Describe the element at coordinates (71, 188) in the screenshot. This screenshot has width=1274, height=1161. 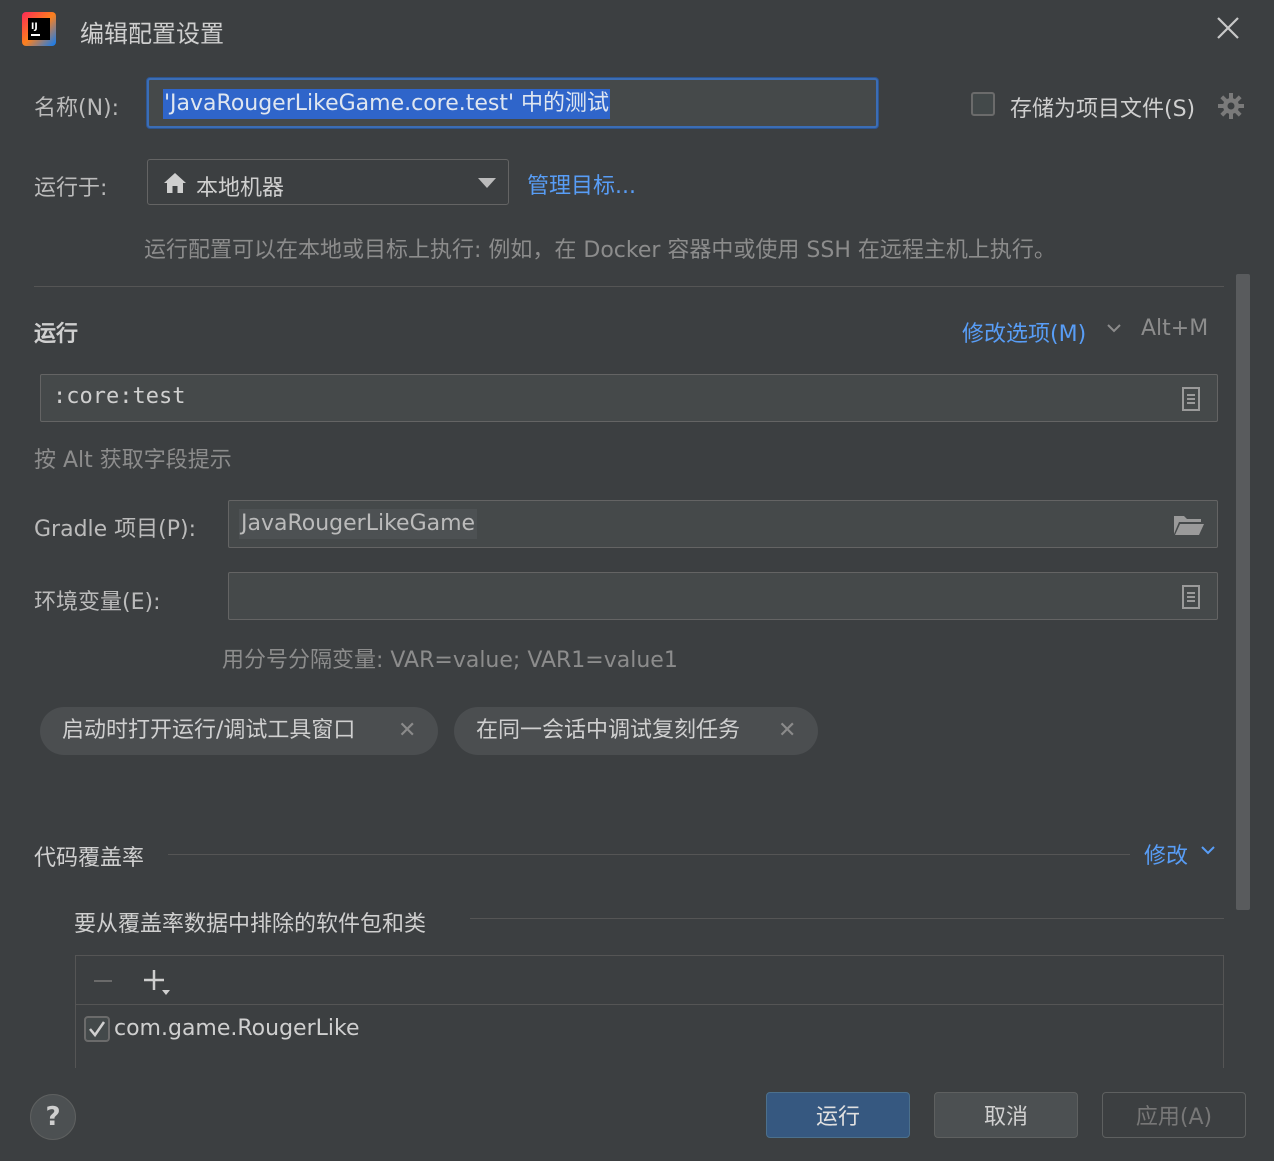
I see `run-on-label: 运行于:` at that location.